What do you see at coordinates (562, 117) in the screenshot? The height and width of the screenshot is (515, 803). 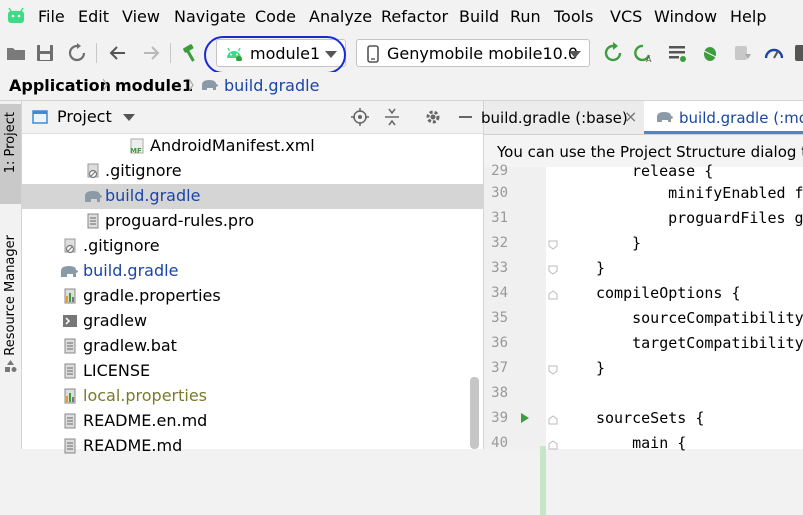 I see `editor-tab-base: build.gradle (:base) ×` at bounding box center [562, 117].